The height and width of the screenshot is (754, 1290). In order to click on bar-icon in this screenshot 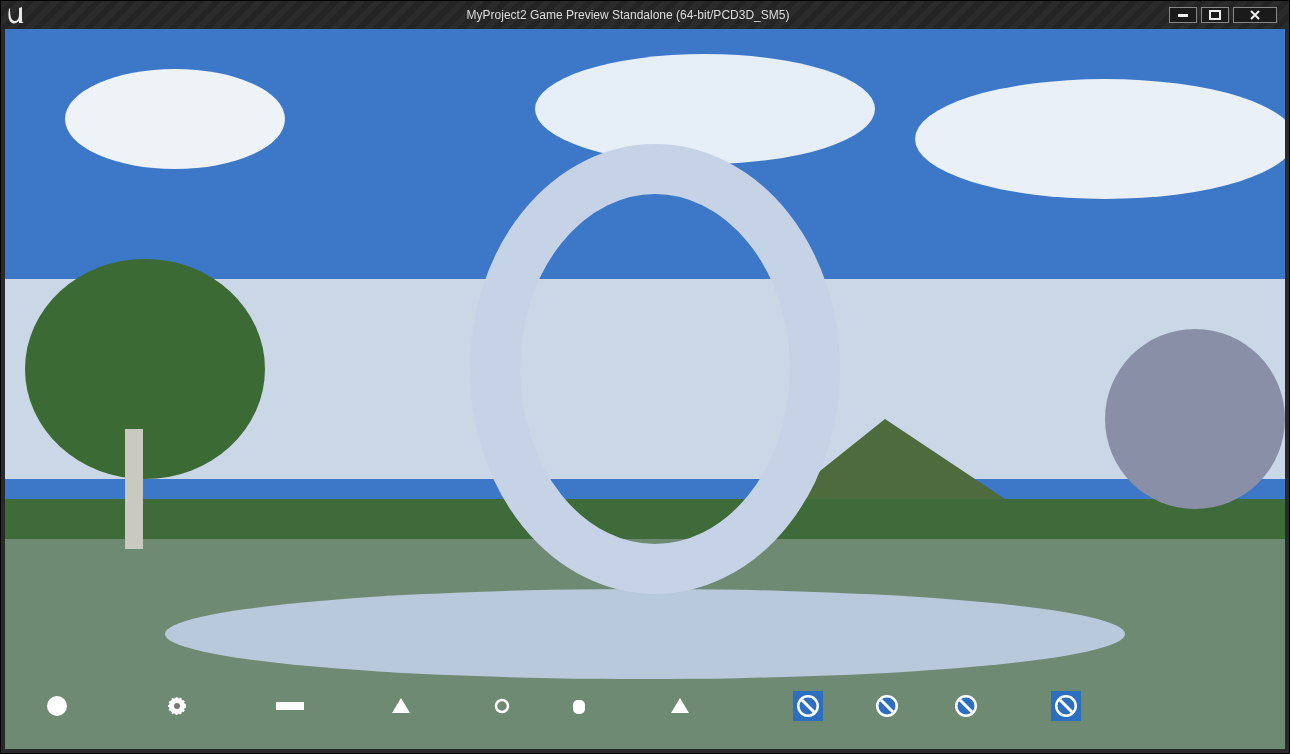, I will do `click(290, 706)`.